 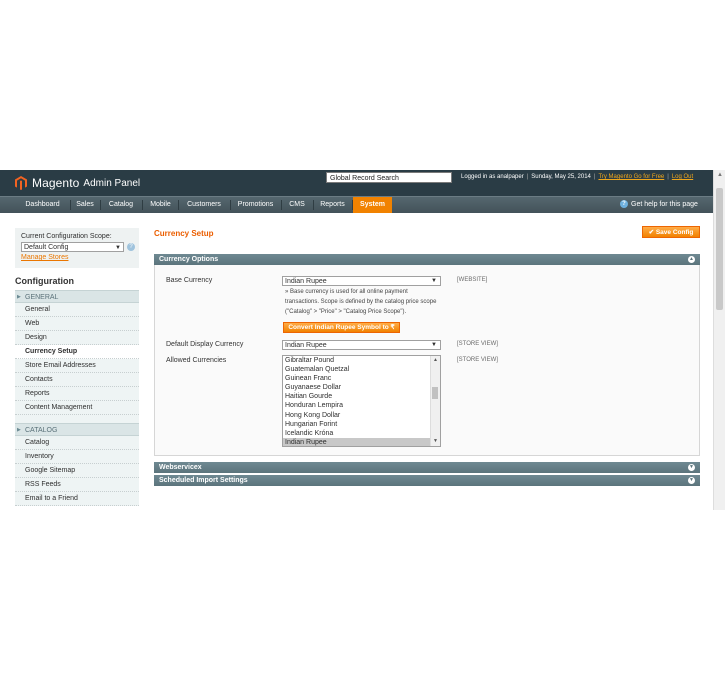 What do you see at coordinates (651, 232) in the screenshot?
I see `check-circle-icon: ✔` at bounding box center [651, 232].